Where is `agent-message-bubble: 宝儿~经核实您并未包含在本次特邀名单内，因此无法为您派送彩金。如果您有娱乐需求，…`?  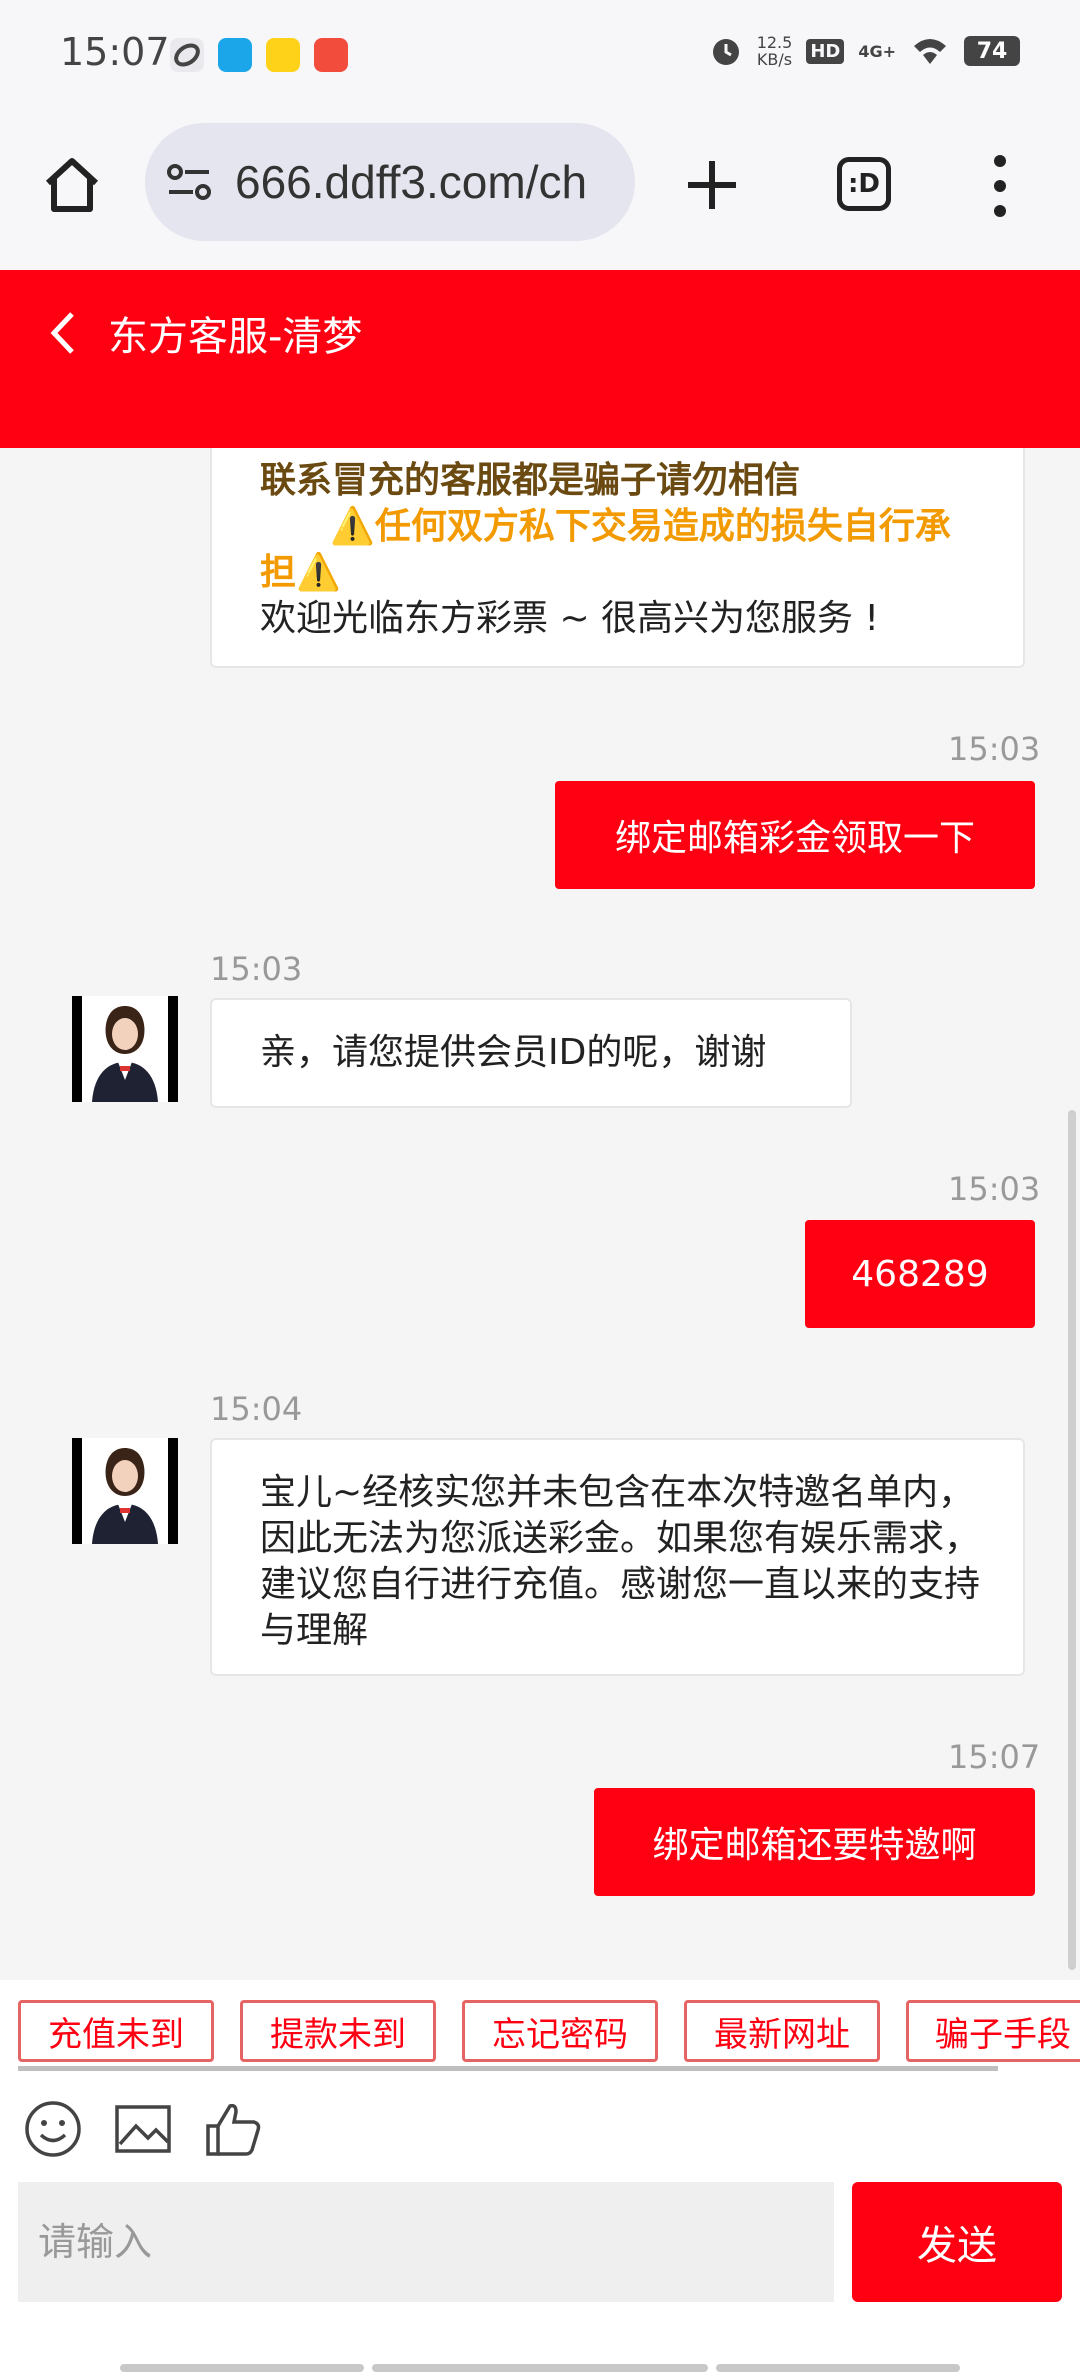 agent-message-bubble: 宝儿~经核实您并未包含在本次特邀名单内，因此无法为您派送彩金。如果您有娱乐需求，… is located at coordinates (617, 1557).